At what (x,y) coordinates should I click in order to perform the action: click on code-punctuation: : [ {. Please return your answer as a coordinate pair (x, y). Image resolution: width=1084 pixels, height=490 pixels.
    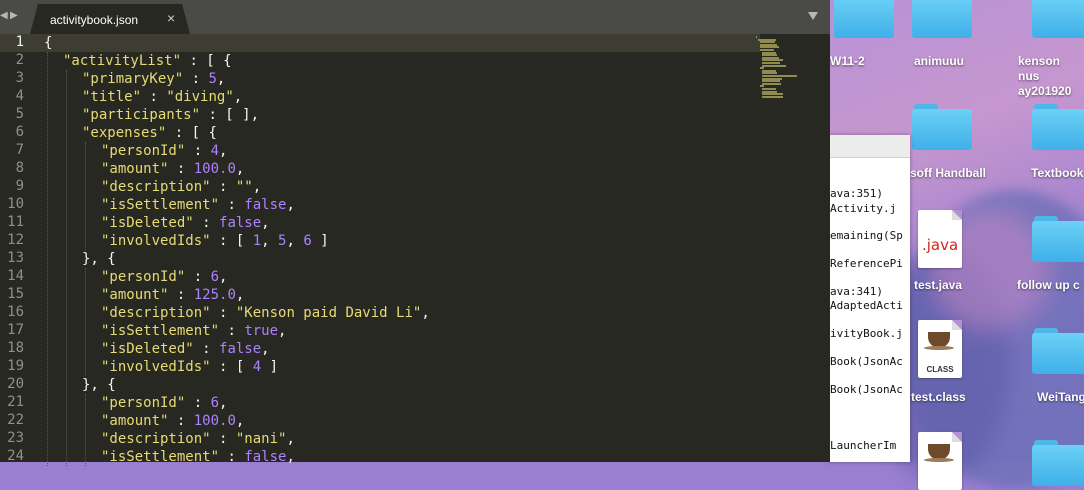
    Looking at the image, I should click on (206, 61).